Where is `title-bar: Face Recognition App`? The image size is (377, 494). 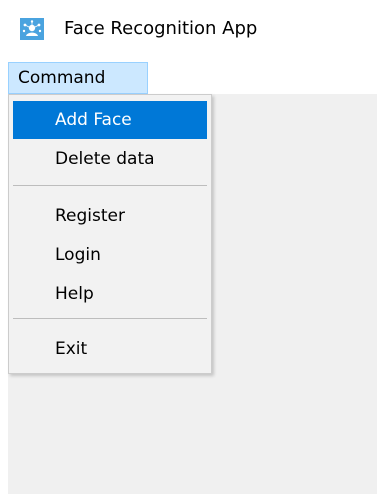 title-bar: Face Recognition App is located at coordinates (188, 29).